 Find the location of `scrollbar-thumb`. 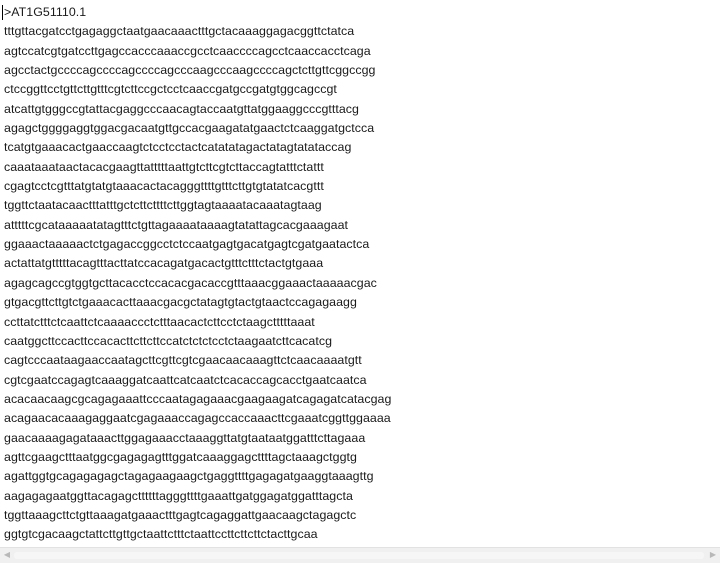

scrollbar-thumb is located at coordinates (359, 555).